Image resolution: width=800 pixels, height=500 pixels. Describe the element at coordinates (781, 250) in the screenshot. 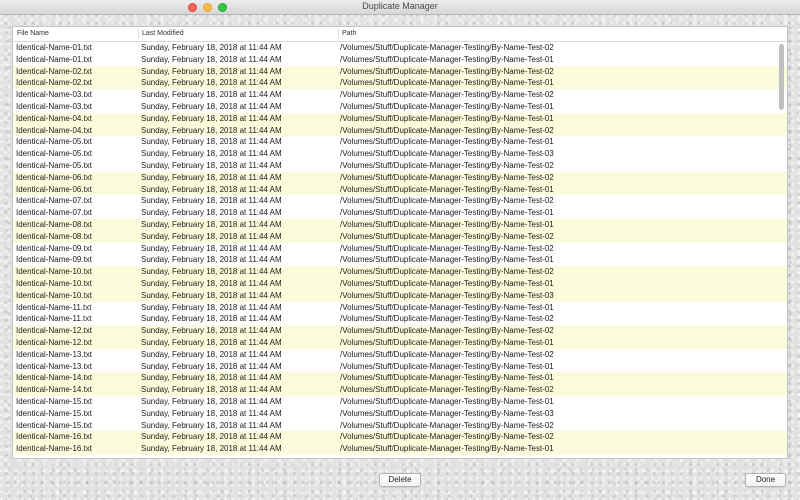

I see `vertical-scrollbar` at that location.